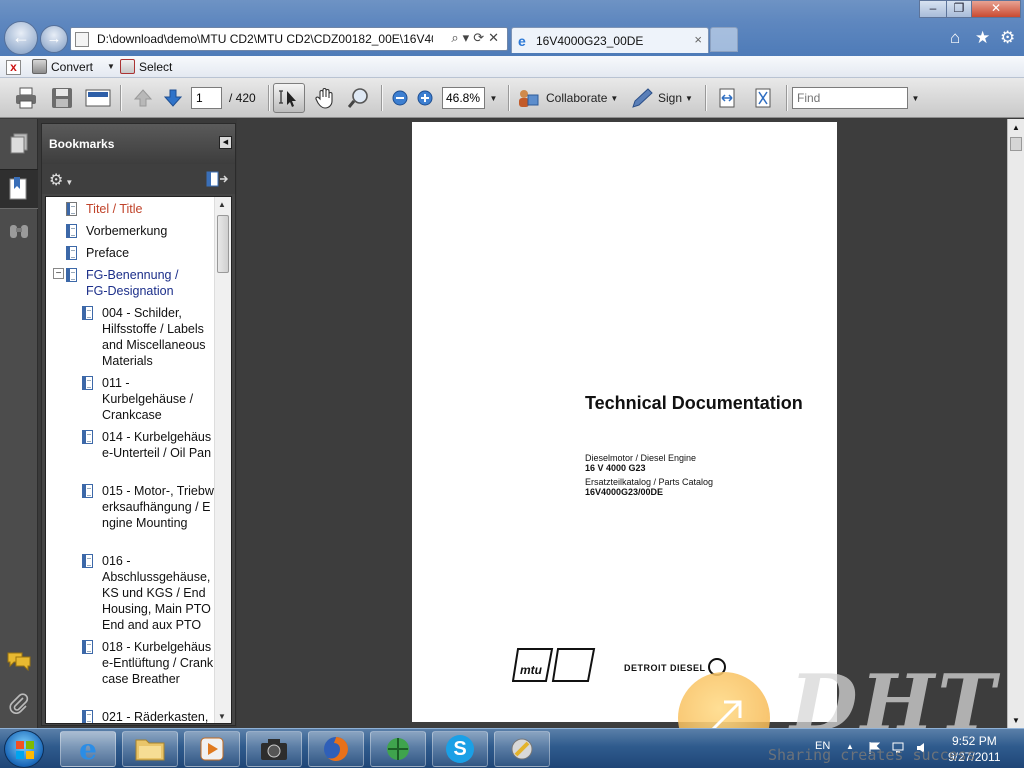  What do you see at coordinates (360, 98) in the screenshot?
I see `zoom-tool-button` at bounding box center [360, 98].